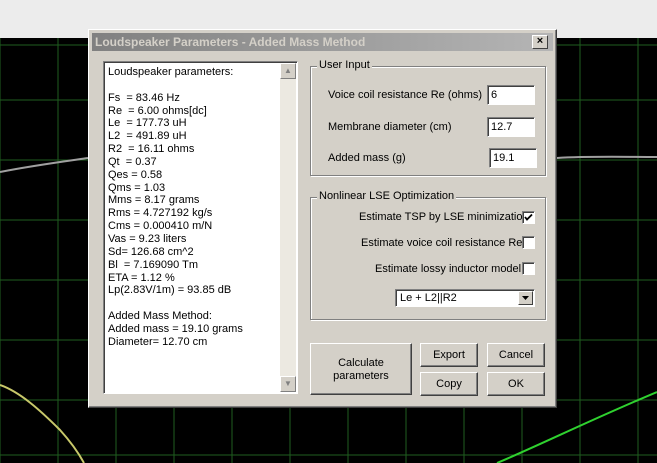 The image size is (657, 463). What do you see at coordinates (465, 298) in the screenshot?
I see `inductor-model-select: Le + L2||R2` at bounding box center [465, 298].